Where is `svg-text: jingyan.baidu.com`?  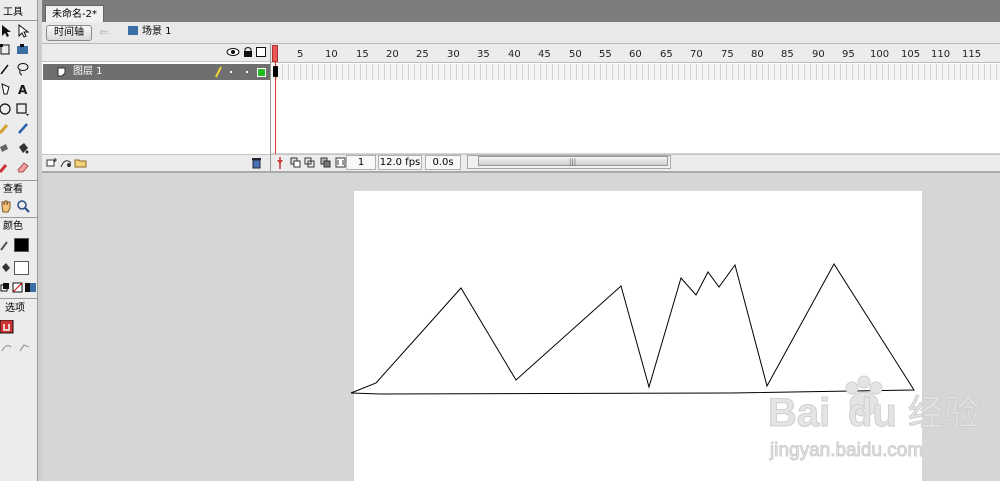
svg-text: jingyan.baidu.com is located at coordinates (846, 450).